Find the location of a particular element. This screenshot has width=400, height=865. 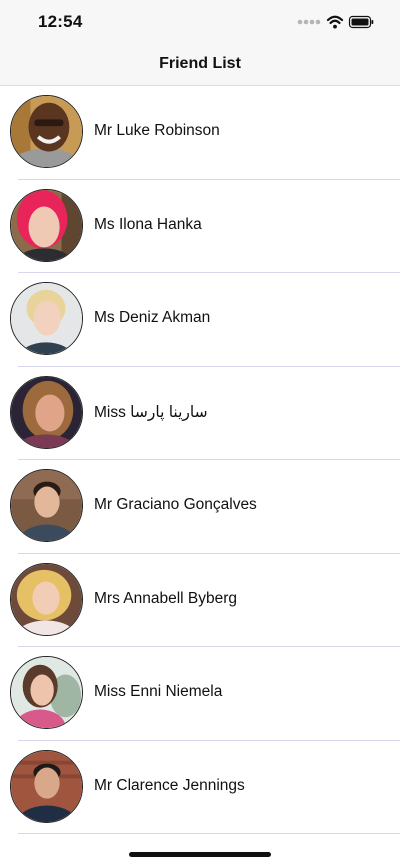

status-icons is located at coordinates (334, 22).